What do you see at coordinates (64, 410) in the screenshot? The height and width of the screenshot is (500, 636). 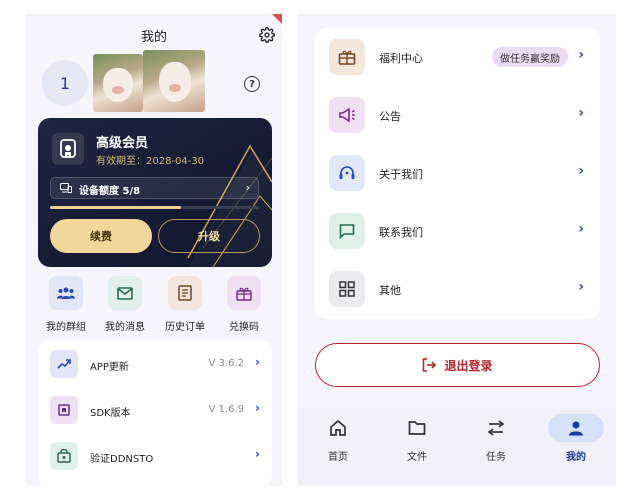 I see `chip-icon` at bounding box center [64, 410].